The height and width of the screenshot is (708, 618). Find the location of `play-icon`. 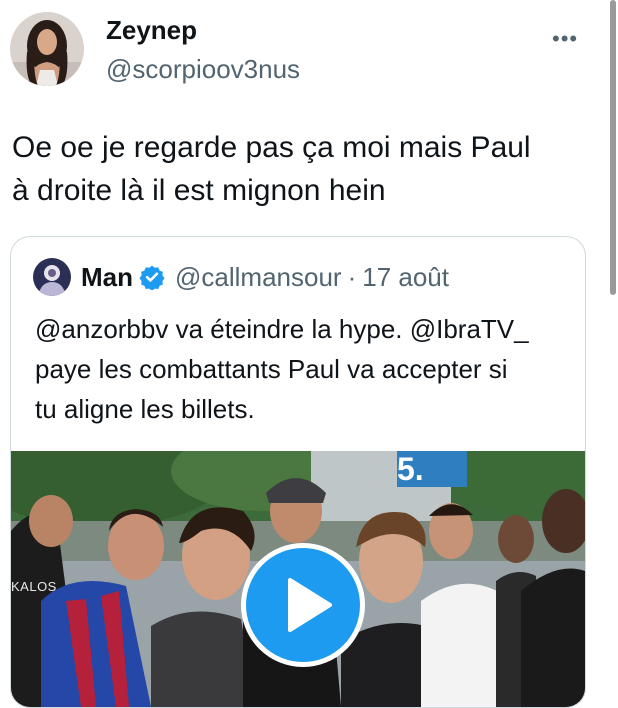

play-icon is located at coordinates (310, 605).